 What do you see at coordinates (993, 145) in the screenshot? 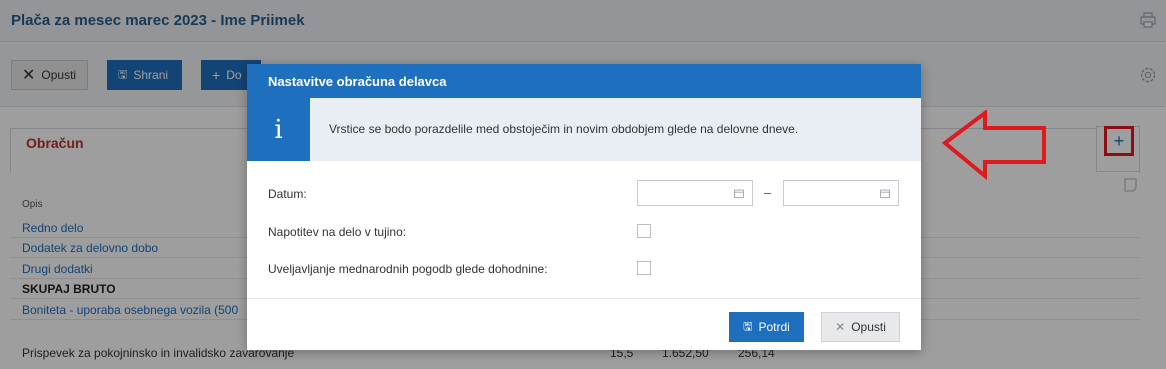
I see `red-arrow-annotation` at bounding box center [993, 145].